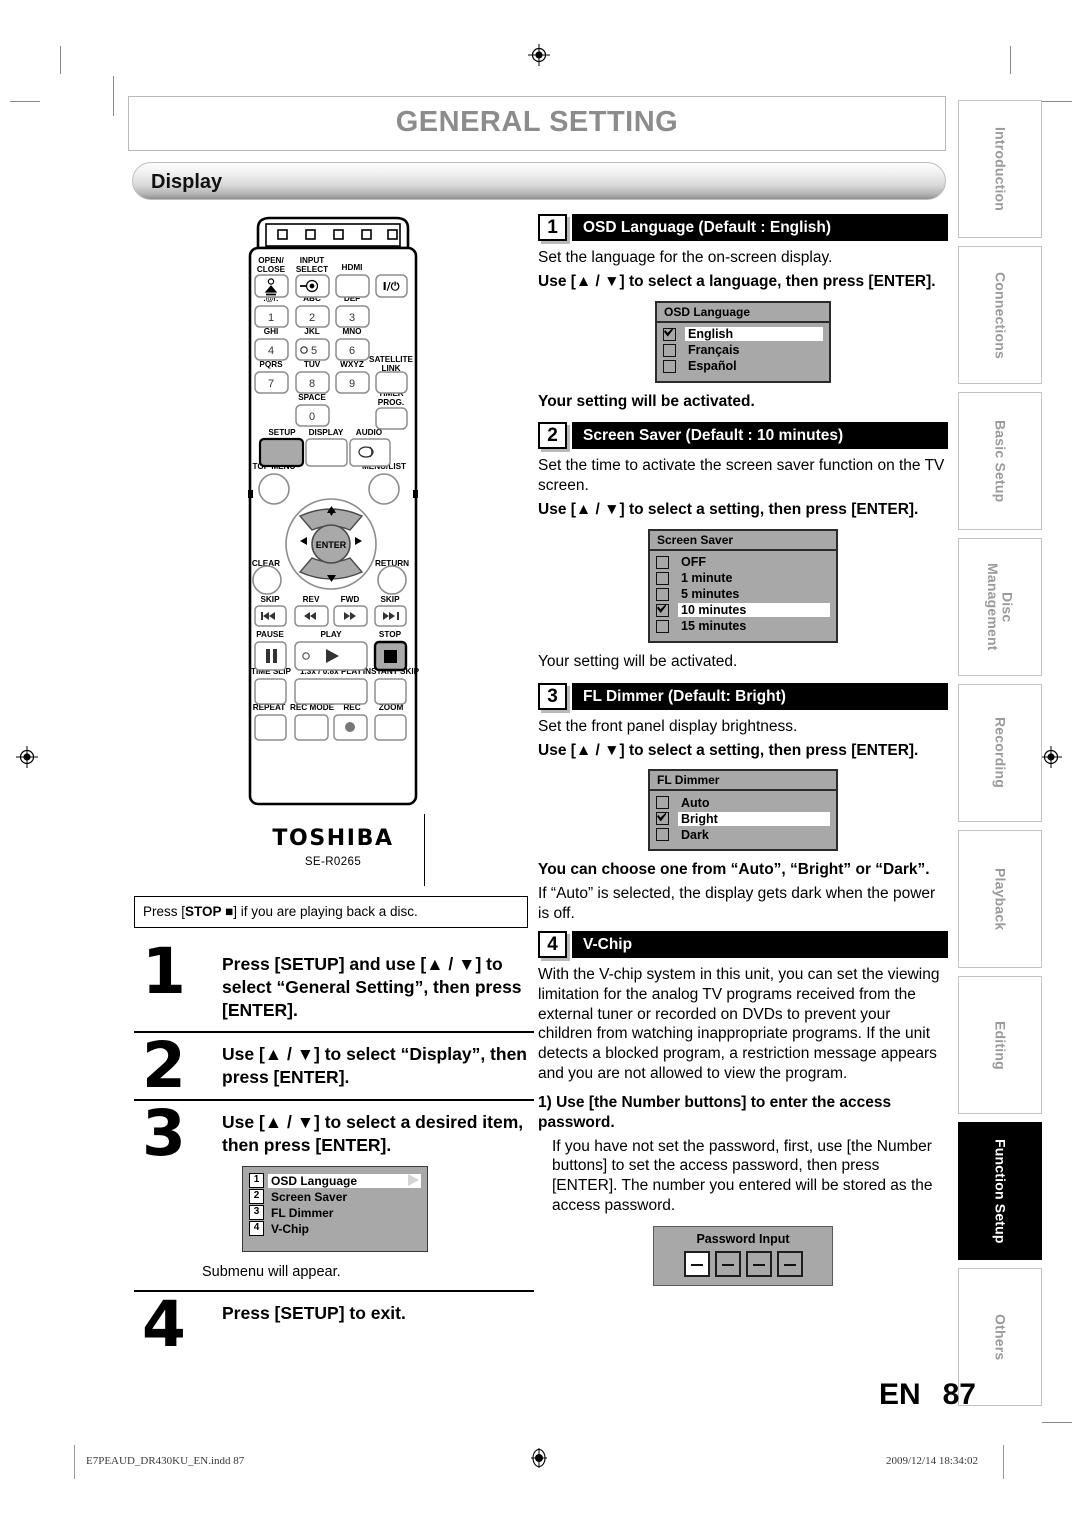 Image resolution: width=1080 pixels, height=1527 pixels. What do you see at coordinates (369, 432) in the screenshot?
I see `svg-text: AUDIO` at bounding box center [369, 432].